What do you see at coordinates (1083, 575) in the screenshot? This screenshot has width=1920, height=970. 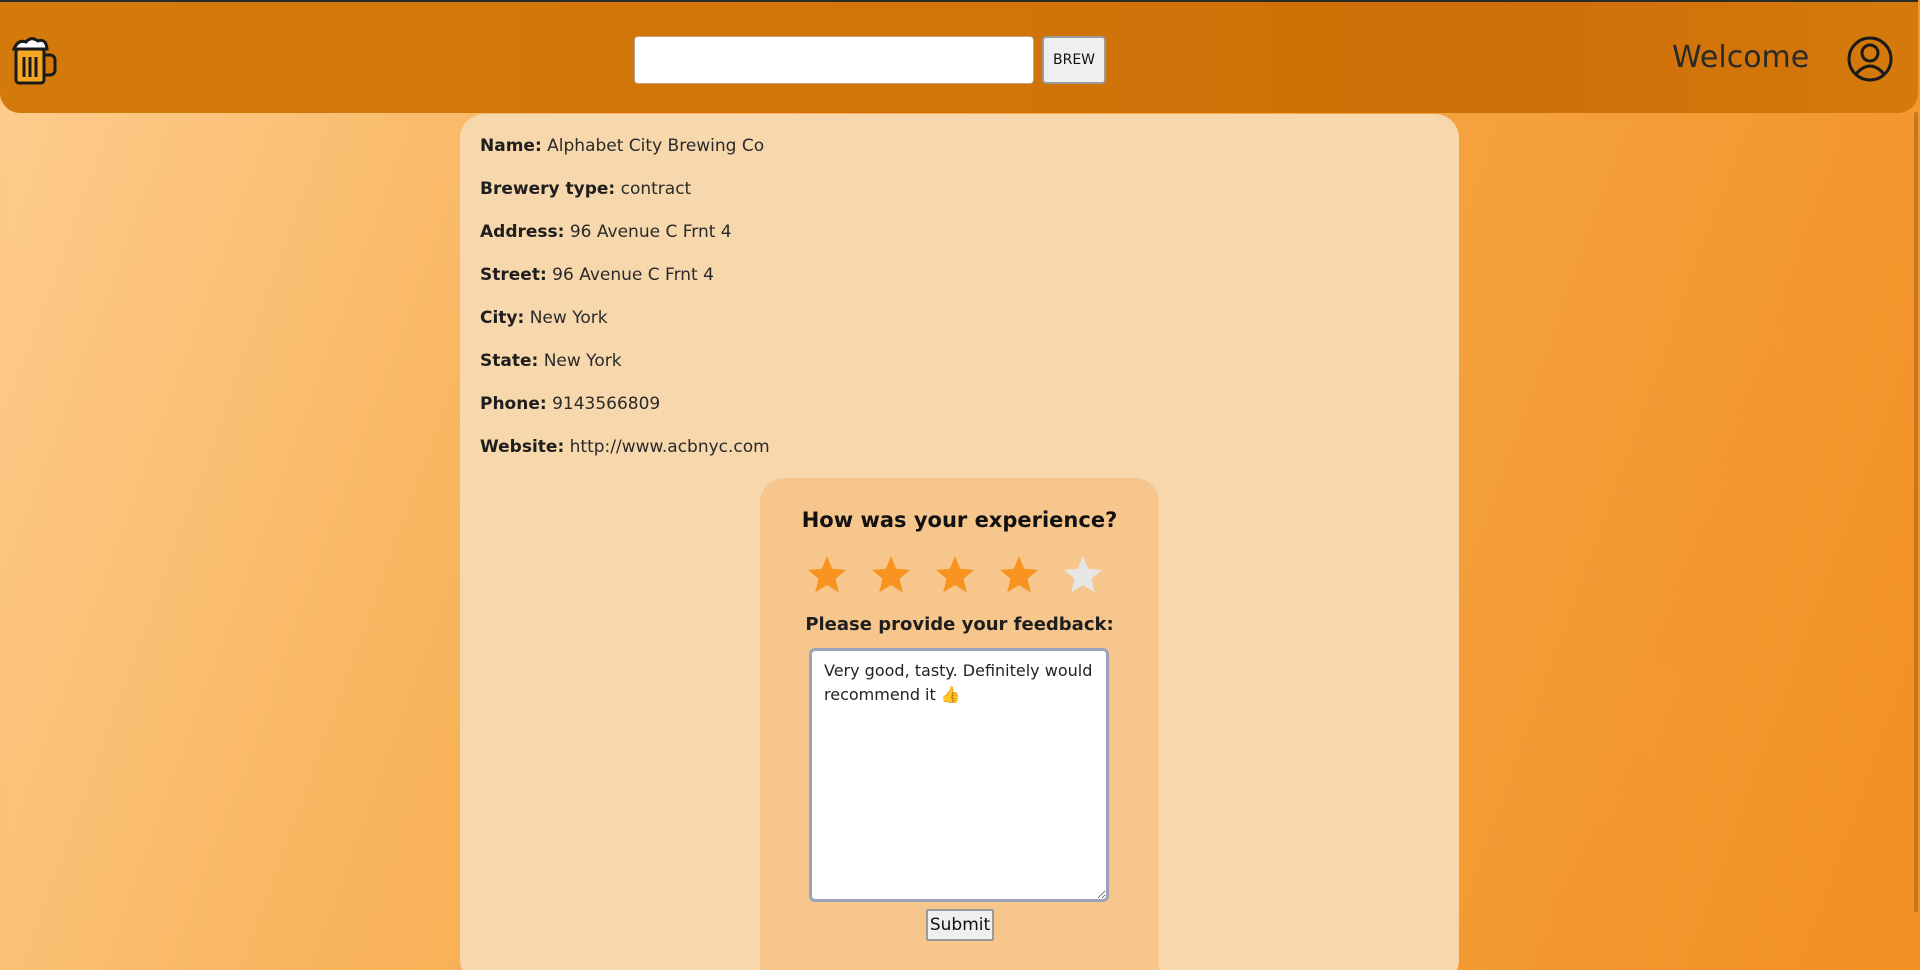 I see `star-5-icon` at bounding box center [1083, 575].